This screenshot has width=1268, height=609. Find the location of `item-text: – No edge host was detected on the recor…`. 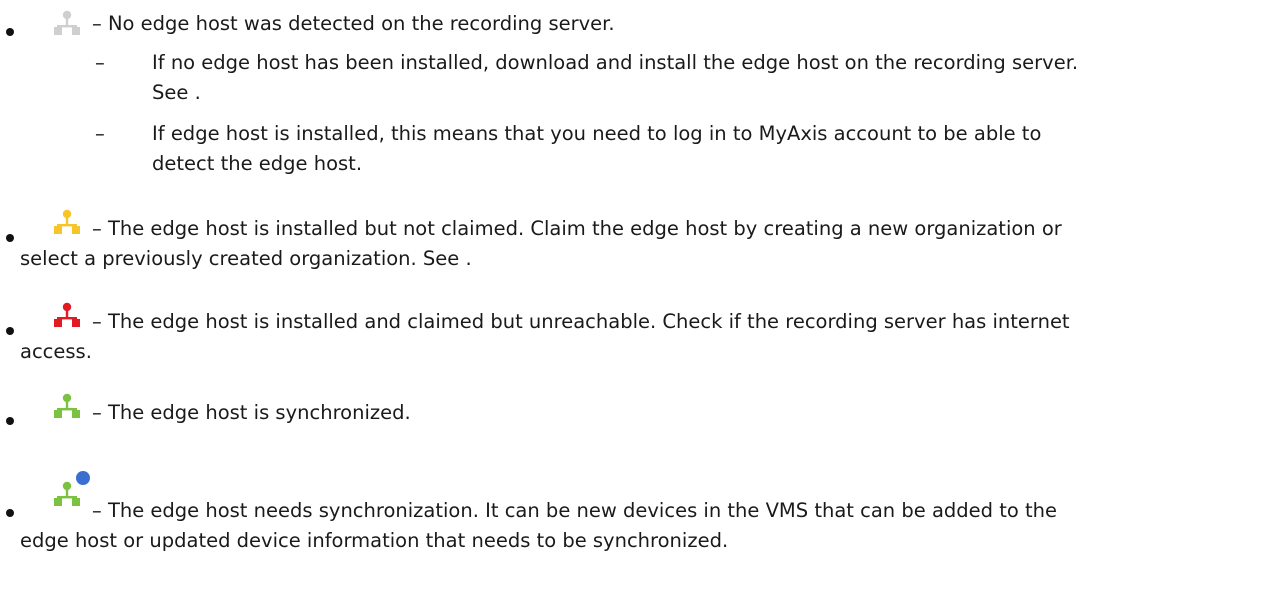

item-text: – No edge host was detected on the recor… is located at coordinates (353, 23).